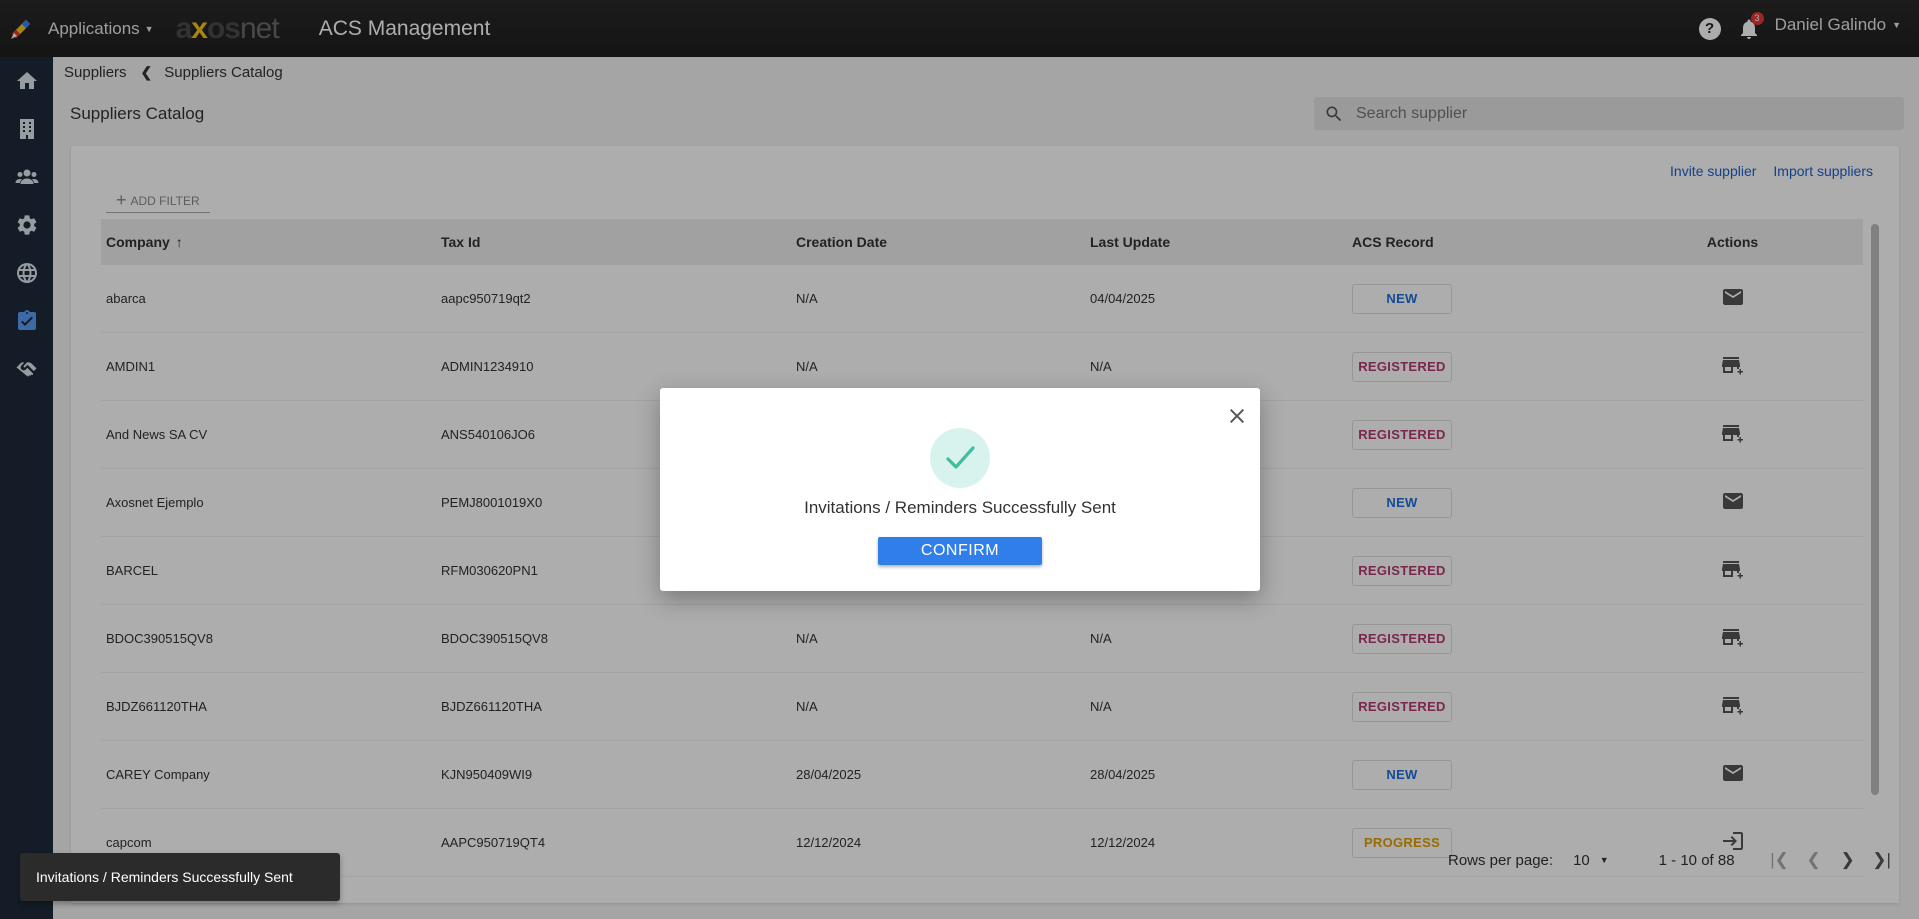  What do you see at coordinates (960, 458) in the screenshot?
I see `success-check-icon` at bounding box center [960, 458].